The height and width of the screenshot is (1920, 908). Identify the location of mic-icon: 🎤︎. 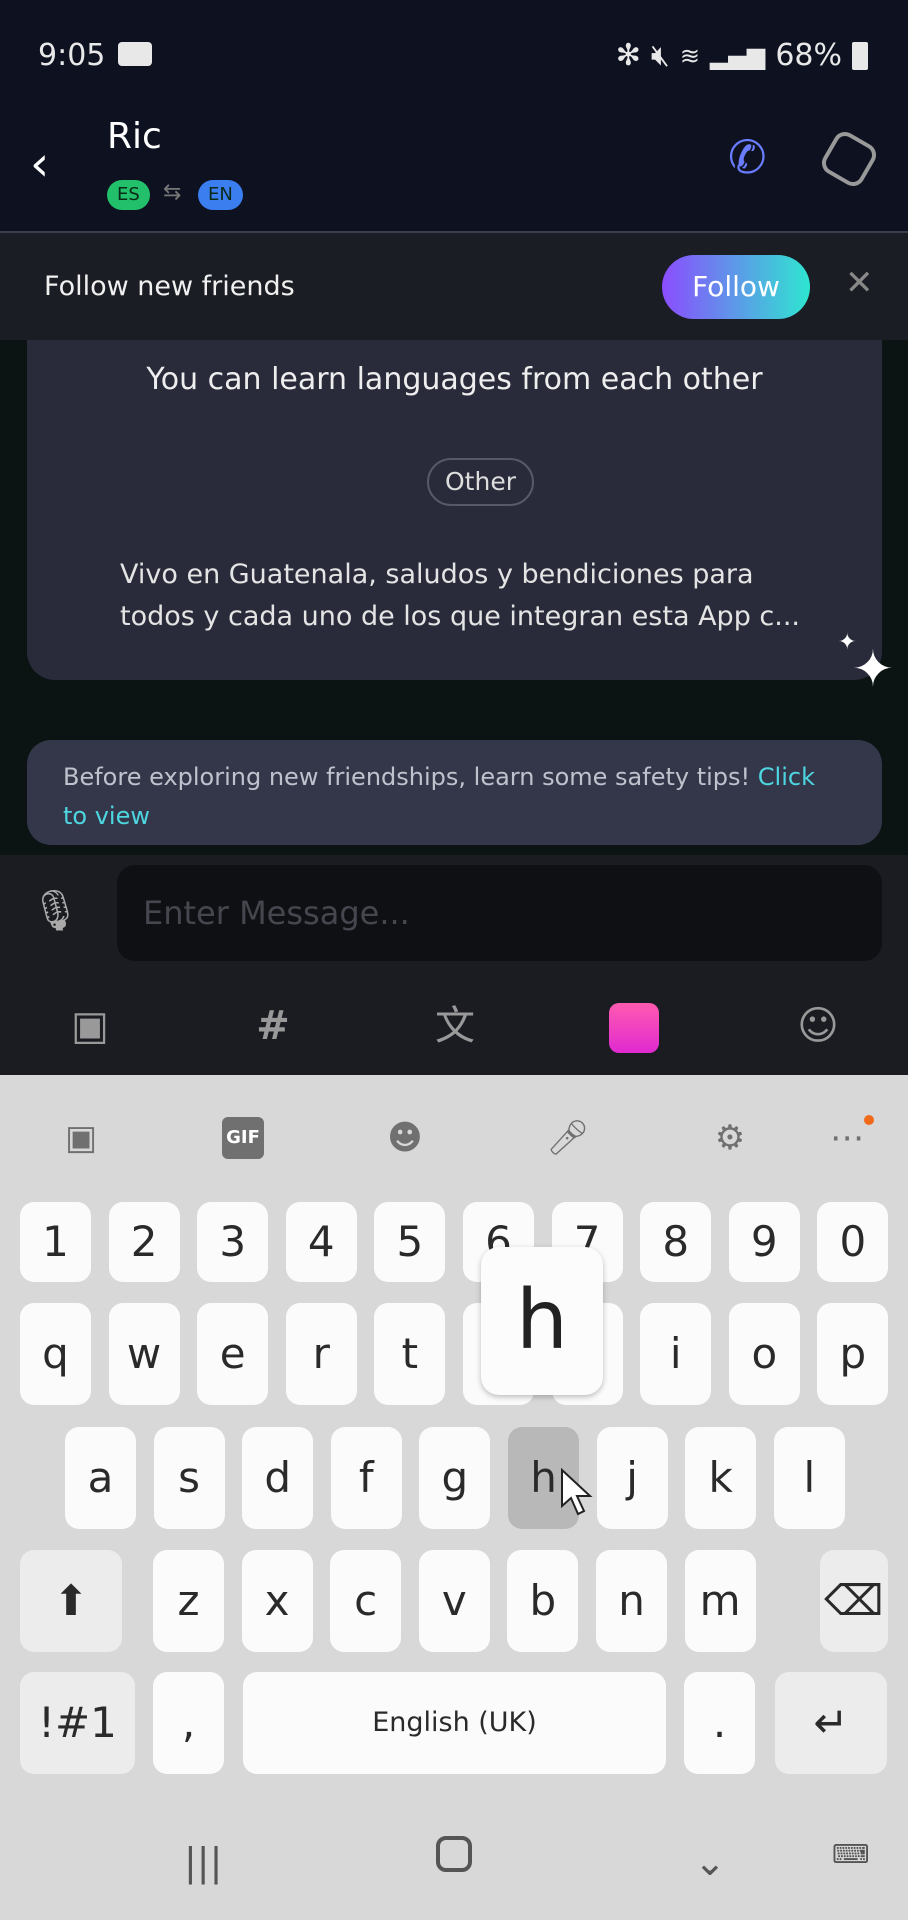
(568, 1138).